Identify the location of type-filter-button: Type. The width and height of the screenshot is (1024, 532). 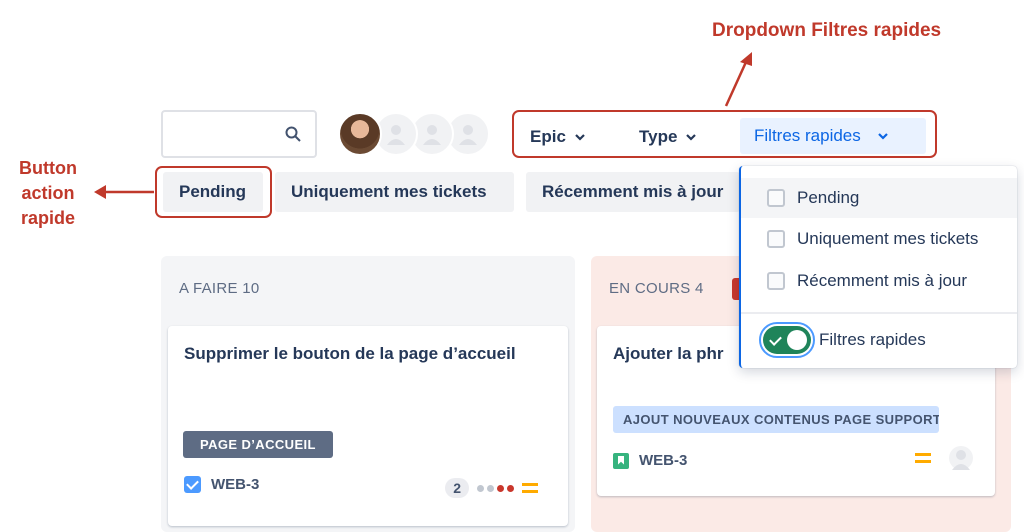
(668, 137).